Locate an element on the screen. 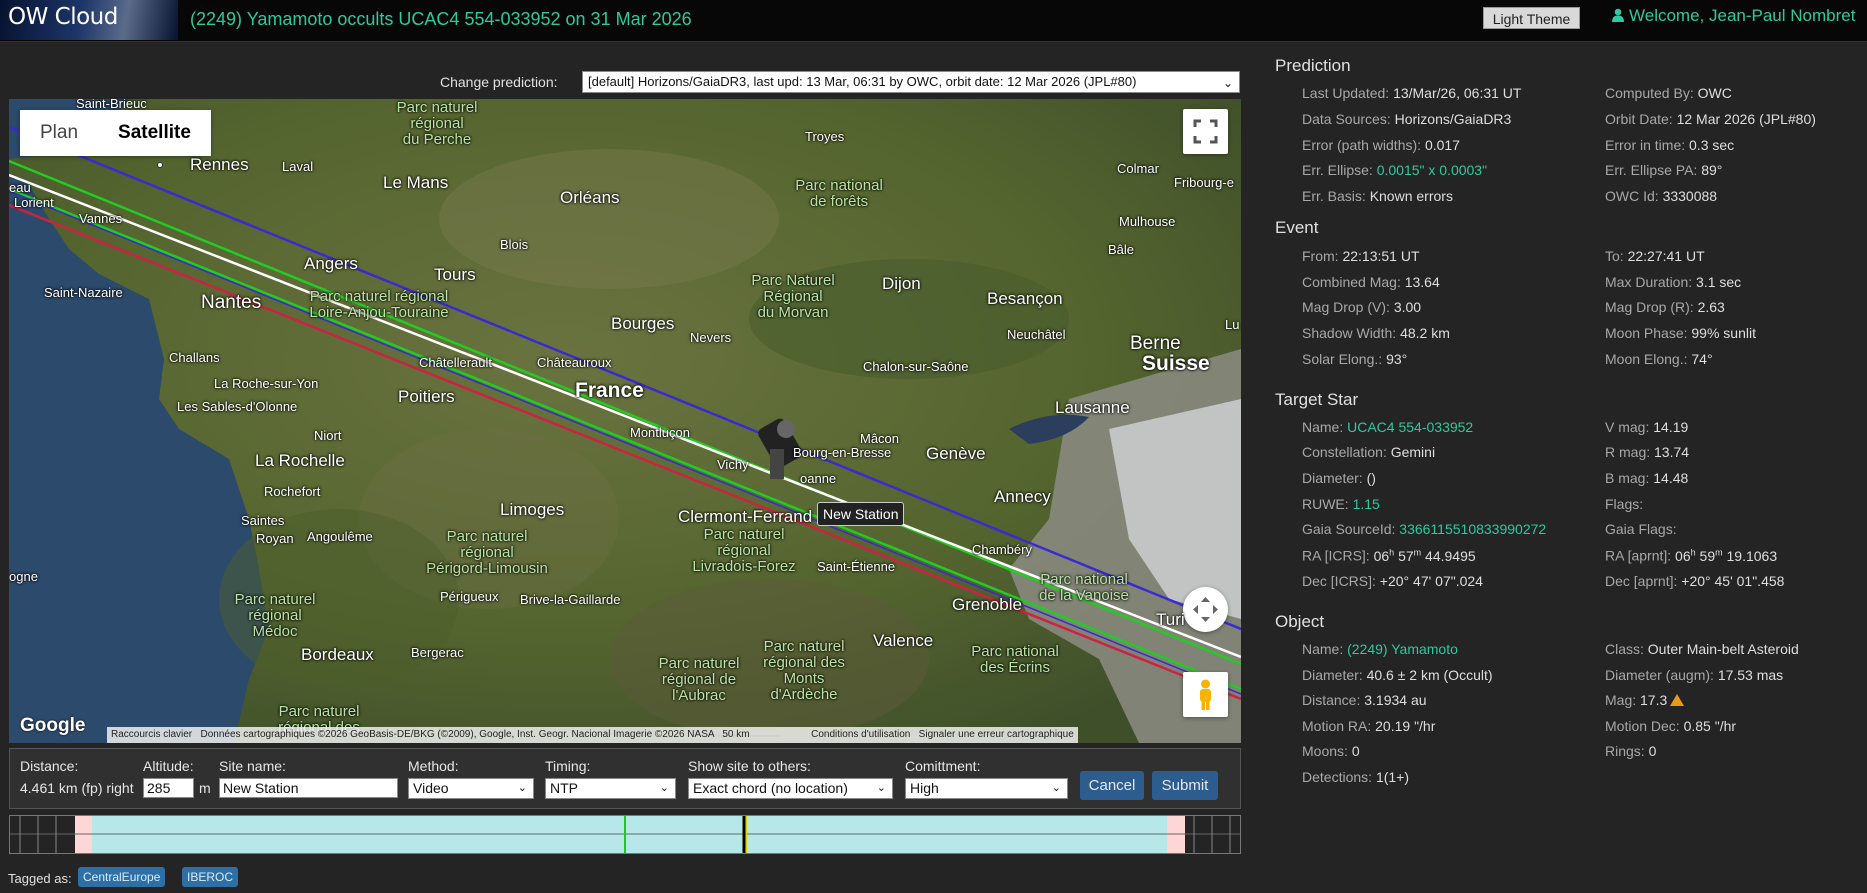 This screenshot has height=893, width=1867. move-arrows-icon is located at coordinates (1205, 609).